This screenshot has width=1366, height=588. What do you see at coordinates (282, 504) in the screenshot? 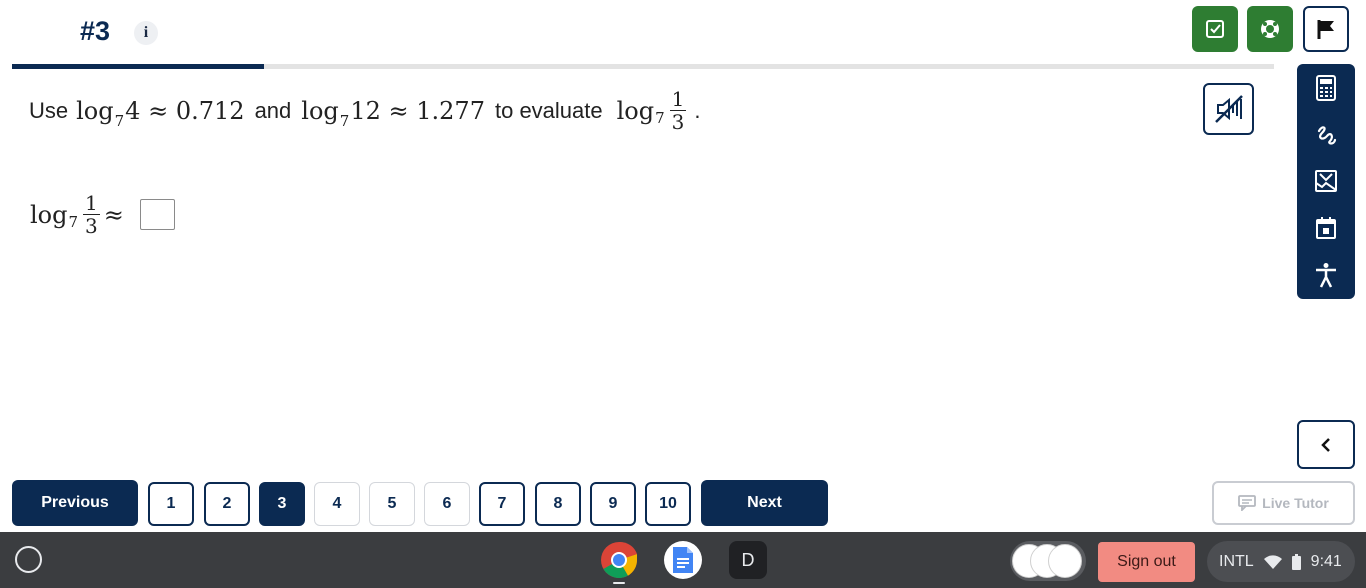
I see `page-button-3: 3` at bounding box center [282, 504].